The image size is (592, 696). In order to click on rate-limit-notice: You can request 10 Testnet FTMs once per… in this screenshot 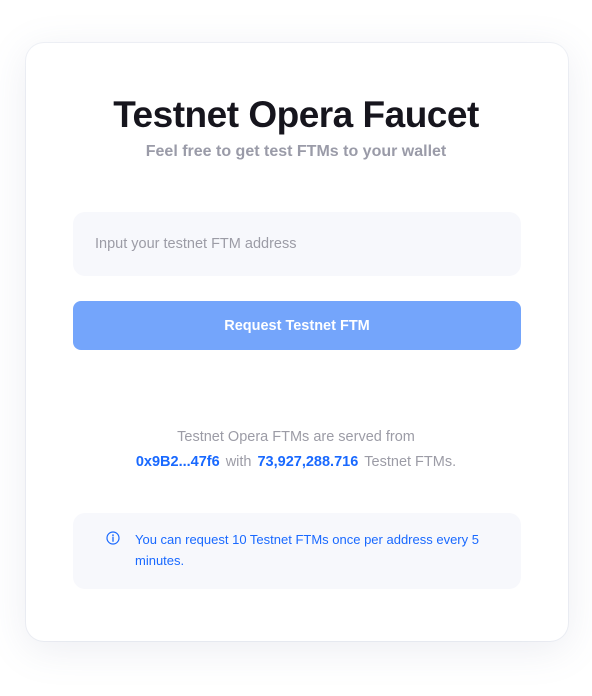, I will do `click(297, 551)`.